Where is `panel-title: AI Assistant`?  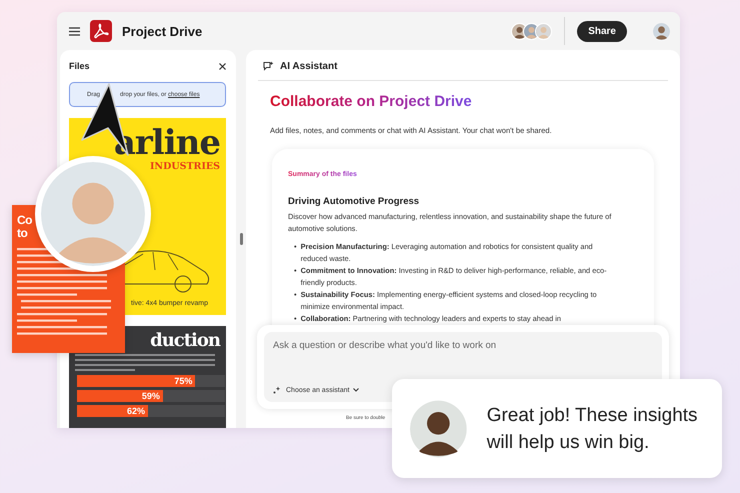
panel-title: AI Assistant is located at coordinates (309, 66).